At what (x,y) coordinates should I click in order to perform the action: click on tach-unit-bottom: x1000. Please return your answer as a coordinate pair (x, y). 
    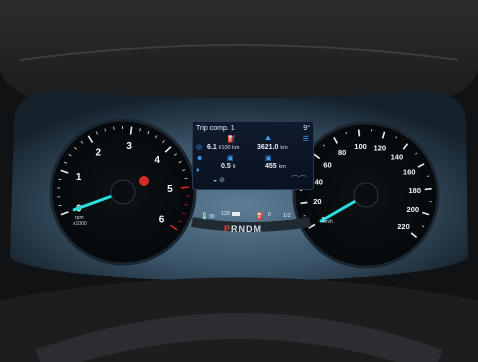
    Looking at the image, I should click on (80, 224).